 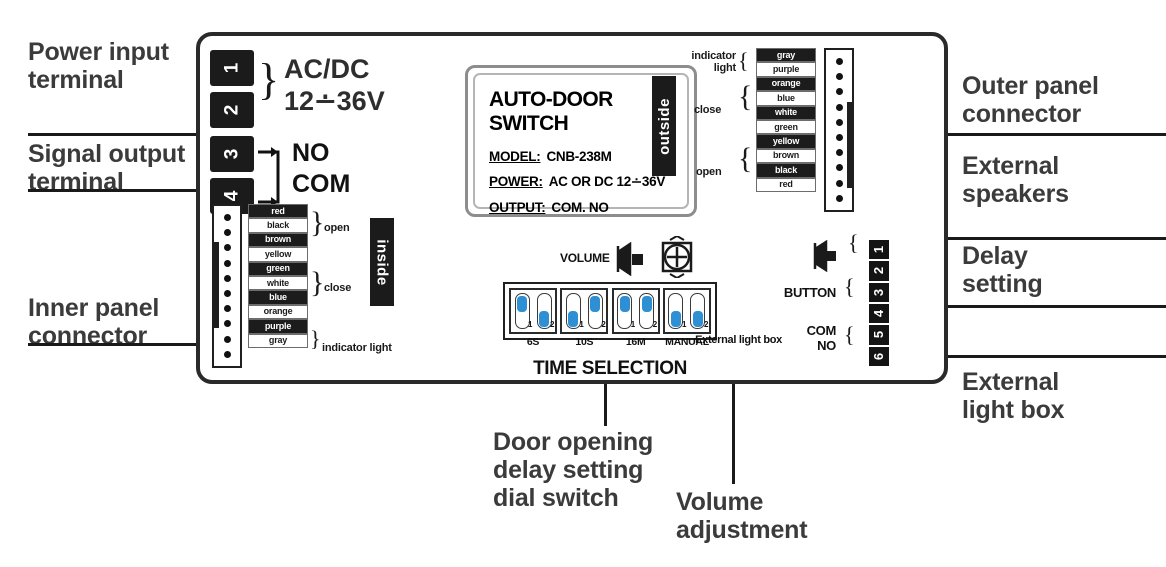 I want to click on inner-group-indicator-light: indicator light, so click(x=357, y=348).